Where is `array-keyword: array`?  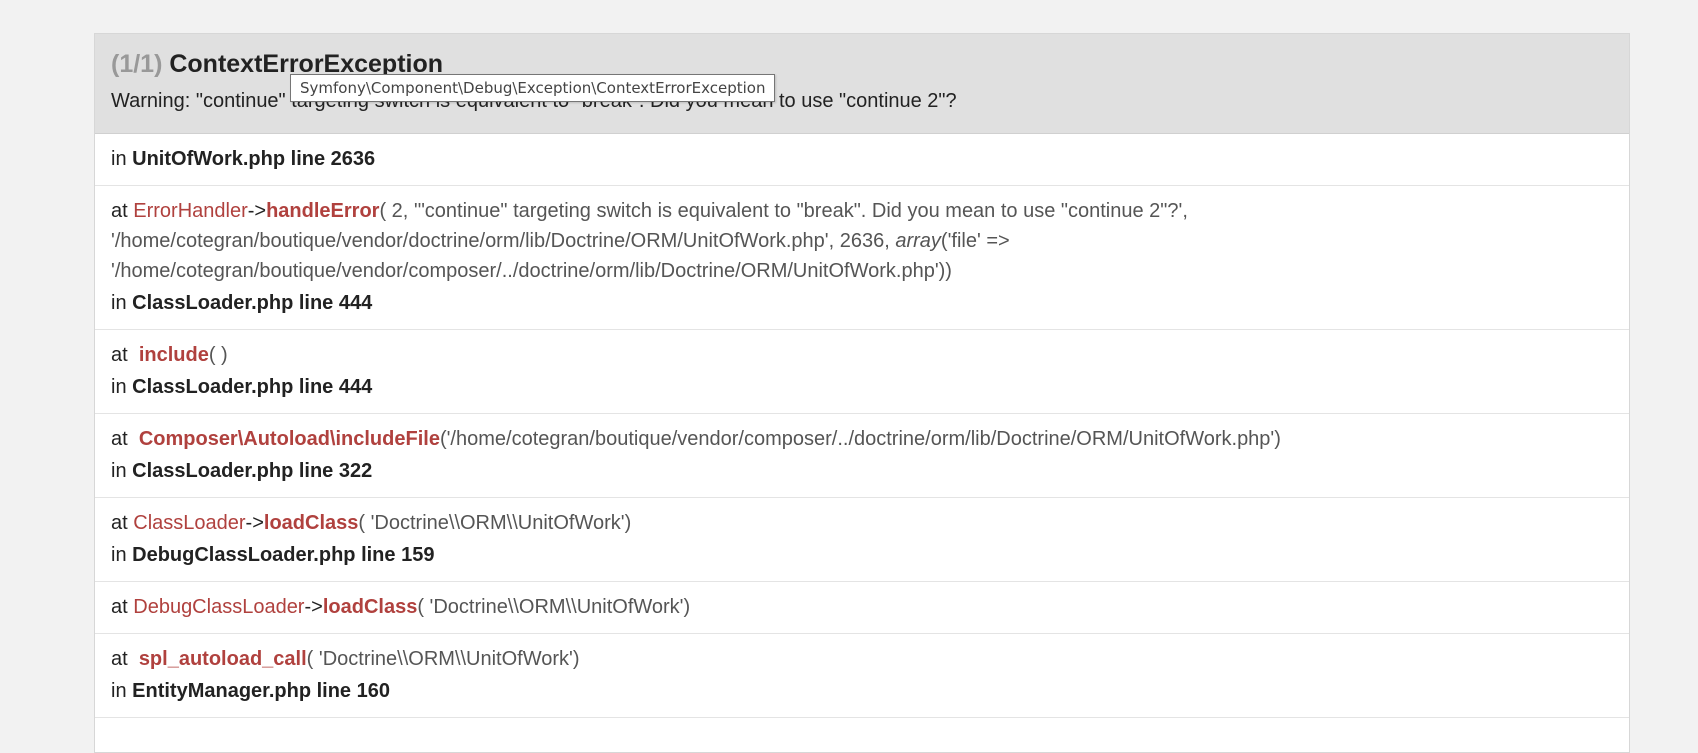
array-keyword: array is located at coordinates (918, 241).